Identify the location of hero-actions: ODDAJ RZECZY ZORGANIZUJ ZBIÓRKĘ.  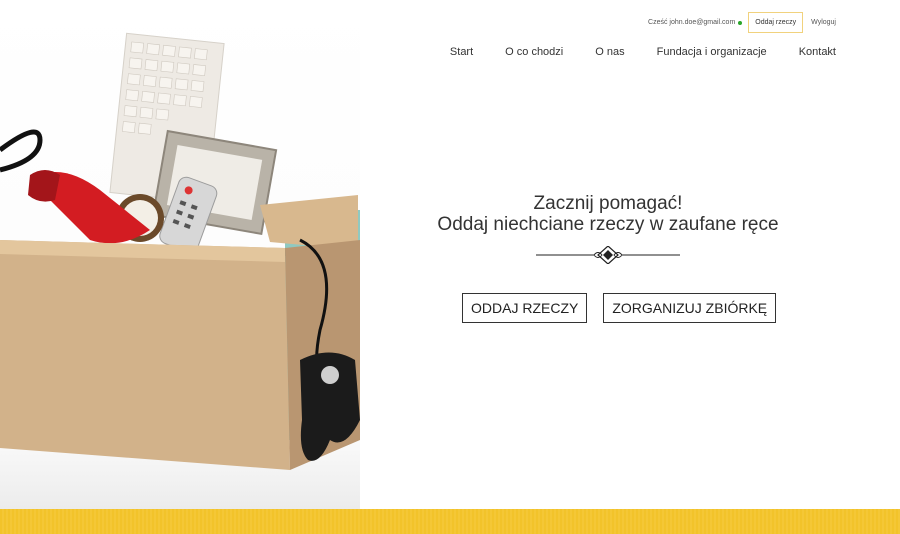
(619, 308).